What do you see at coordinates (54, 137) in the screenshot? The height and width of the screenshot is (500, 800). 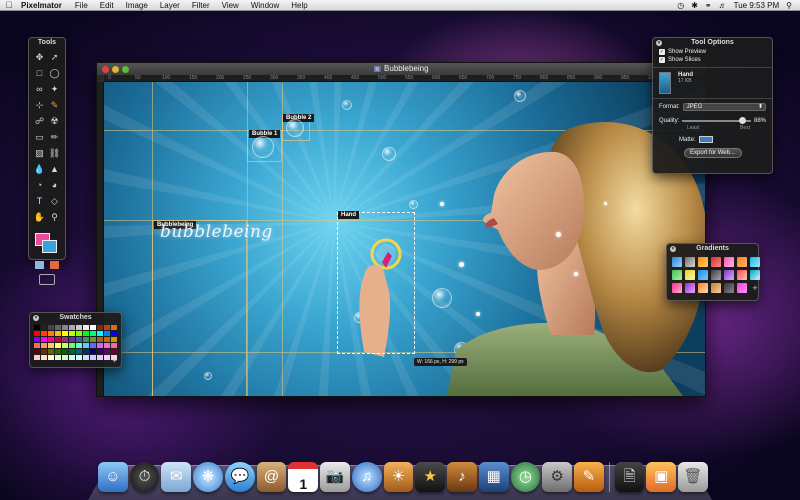 I see `pencil-tool-icon: ✏` at bounding box center [54, 137].